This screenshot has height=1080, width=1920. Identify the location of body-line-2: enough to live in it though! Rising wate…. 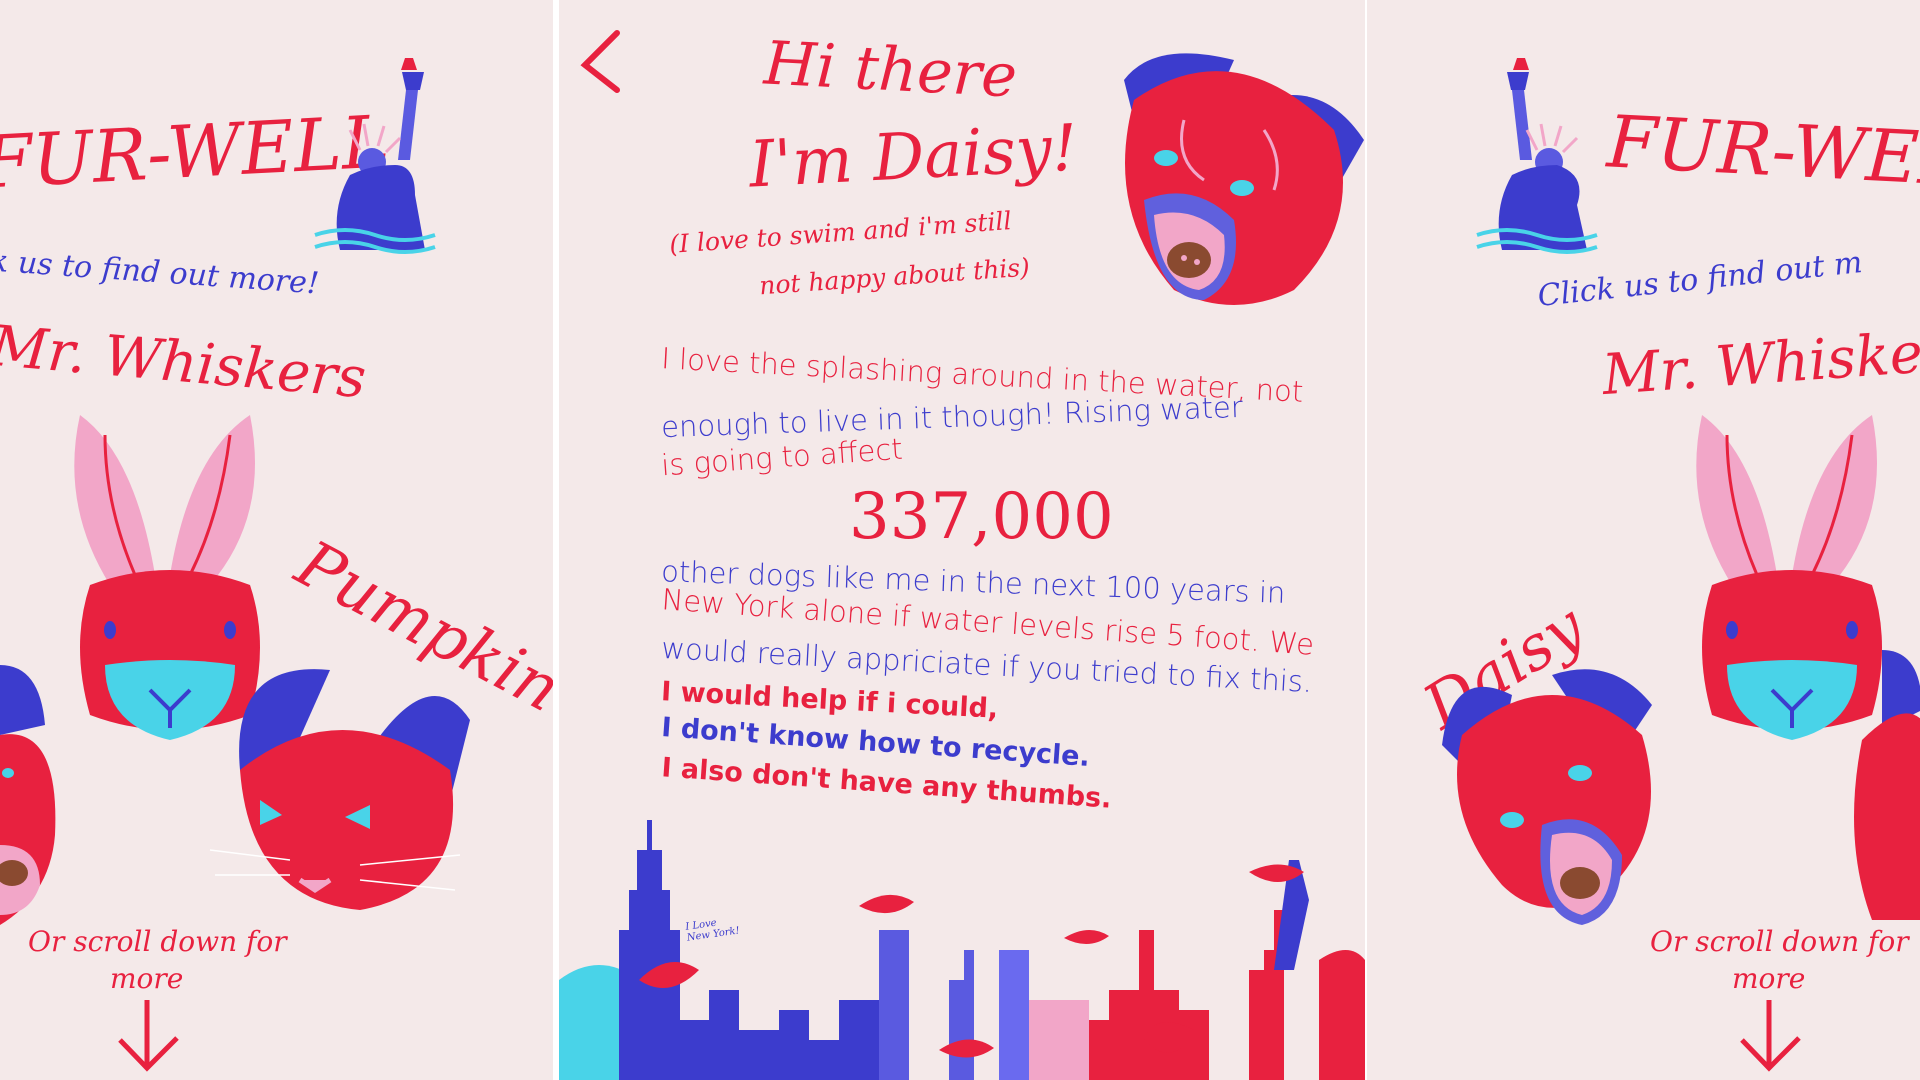
(952, 417).